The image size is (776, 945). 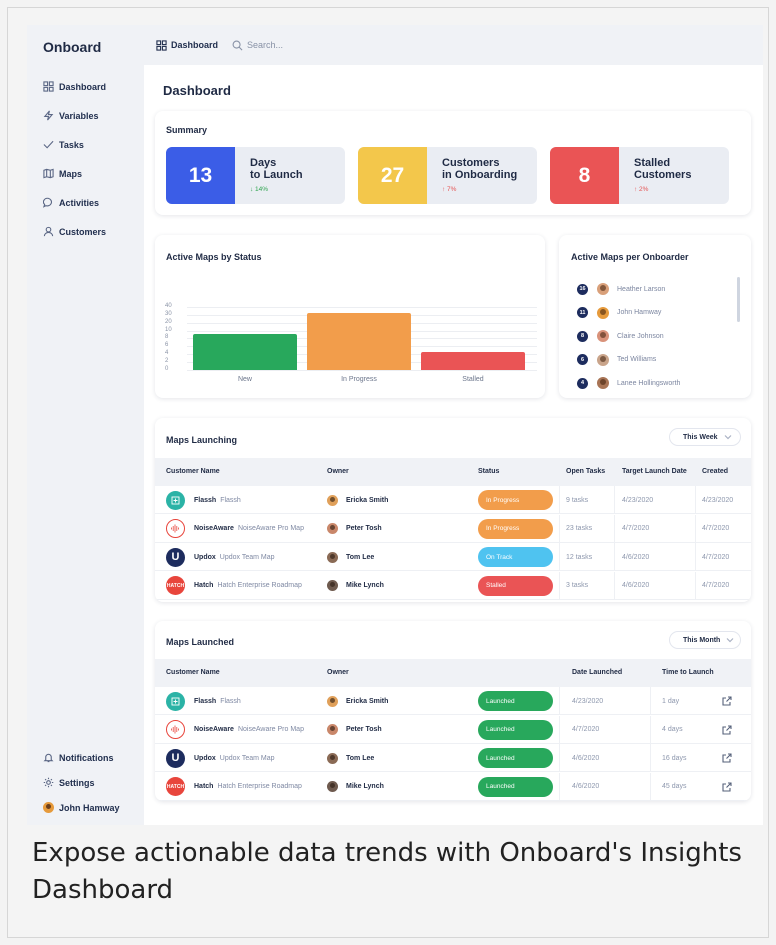 What do you see at coordinates (175, 528) in the screenshot?
I see `noiseaware-logo-icon` at bounding box center [175, 528].